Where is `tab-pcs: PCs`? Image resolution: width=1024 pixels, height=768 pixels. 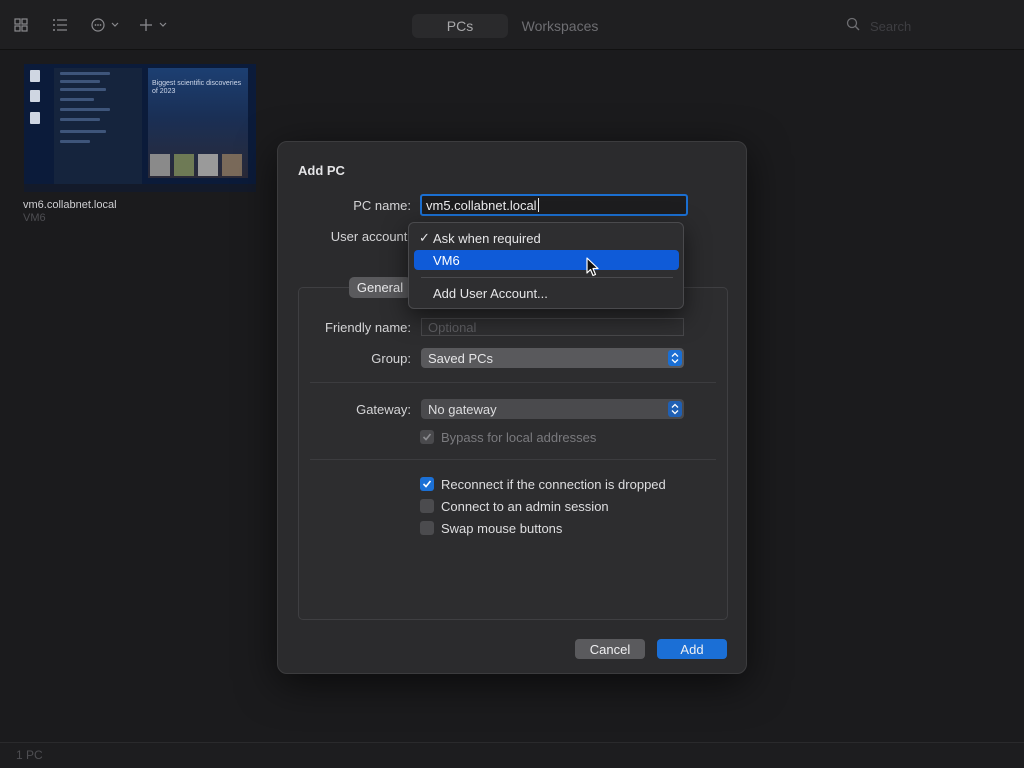 tab-pcs: PCs is located at coordinates (460, 26).